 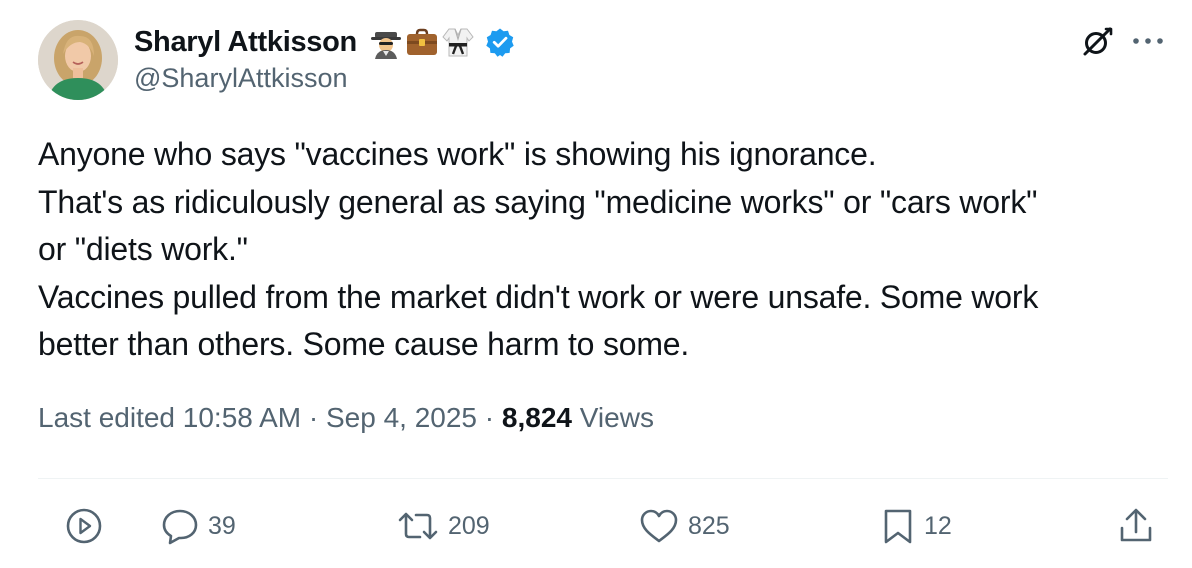 I want to click on views-count: 8,824, so click(x=536, y=417).